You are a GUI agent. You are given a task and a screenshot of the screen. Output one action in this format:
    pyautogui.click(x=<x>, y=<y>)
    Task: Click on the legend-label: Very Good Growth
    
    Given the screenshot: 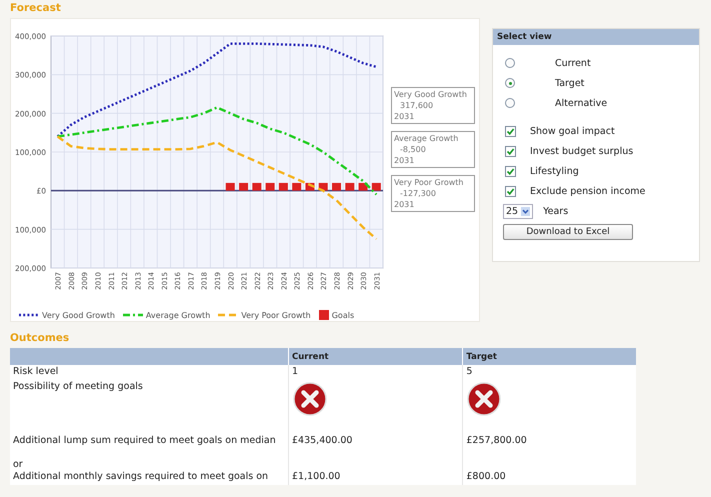 What is the action you would take?
    pyautogui.click(x=78, y=315)
    